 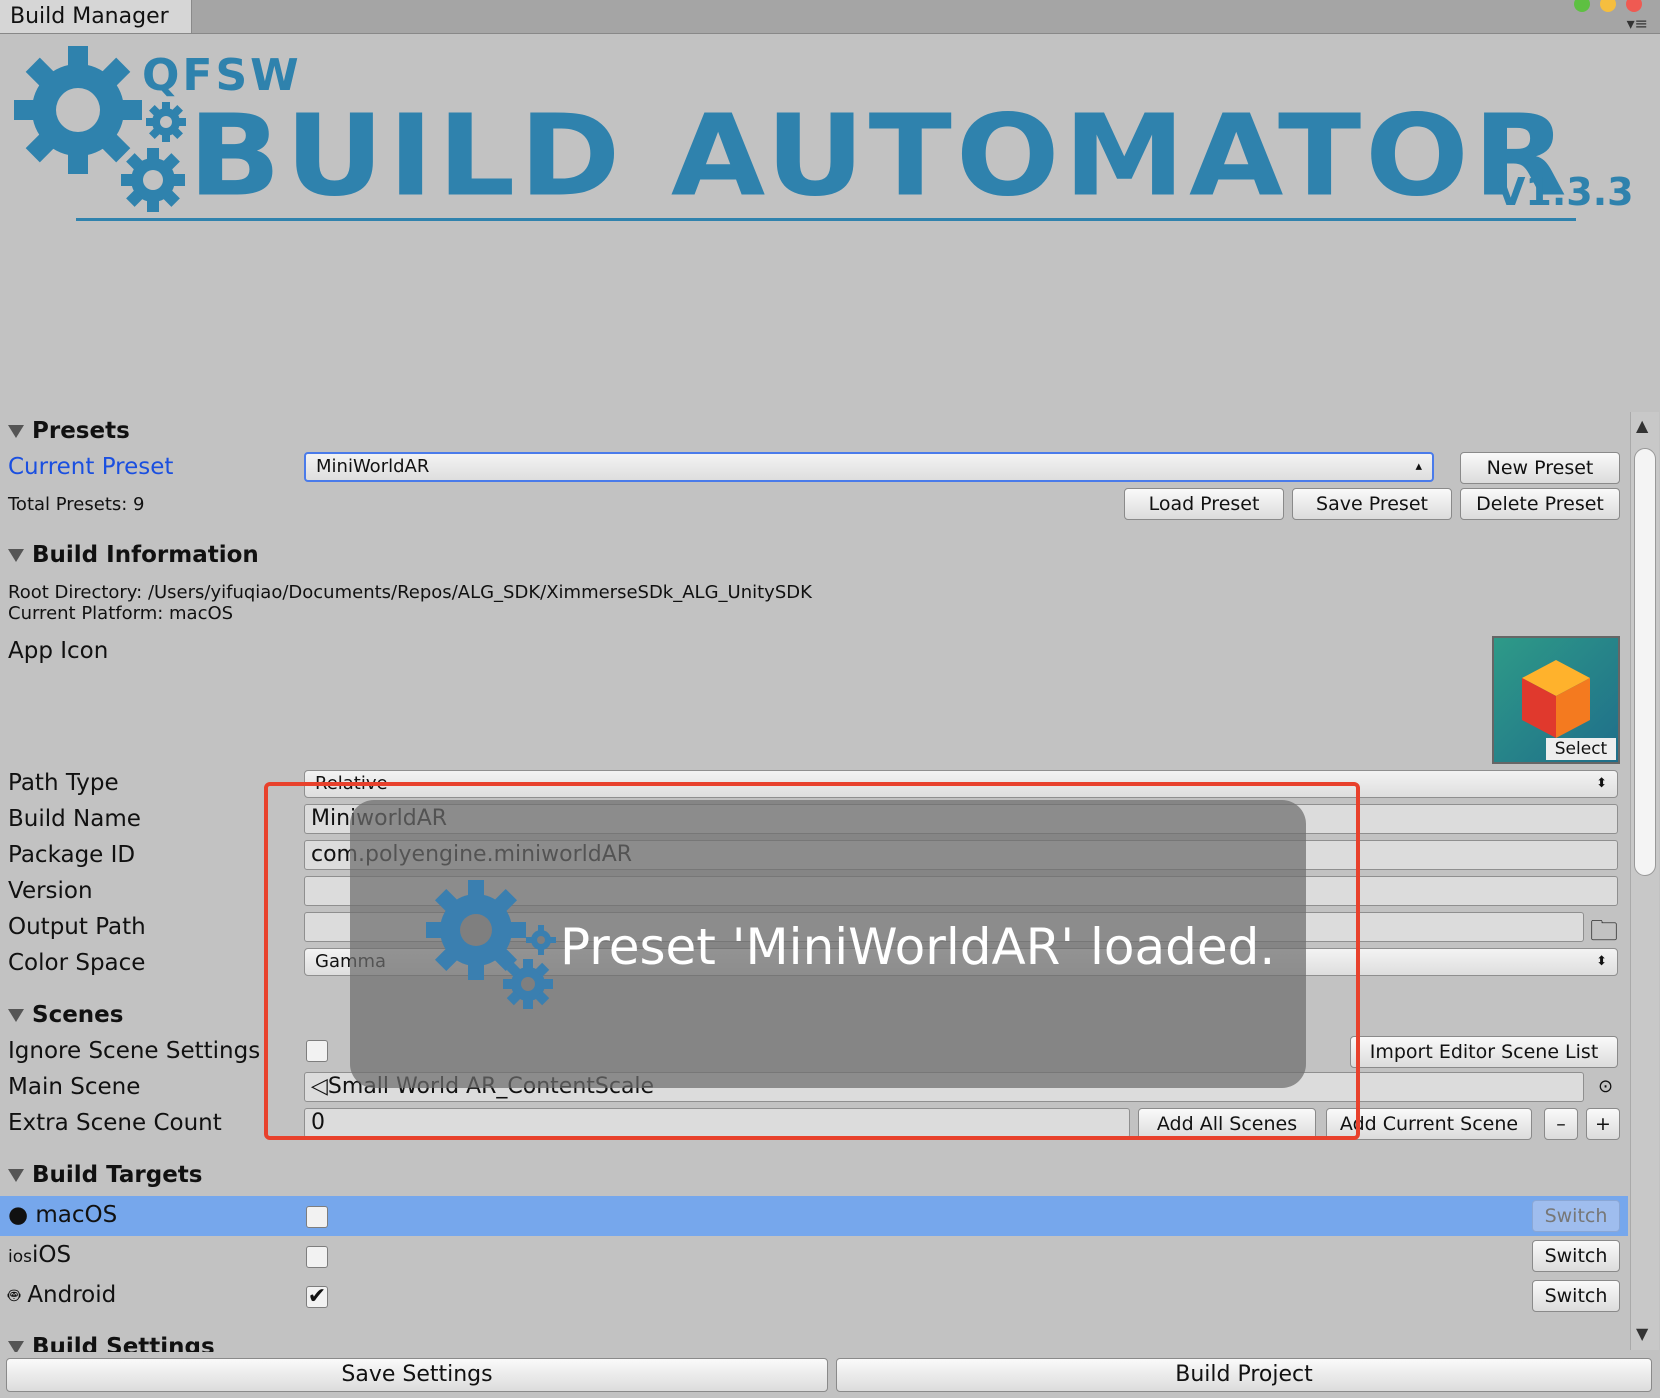 What do you see at coordinates (74, 819) in the screenshot?
I see `build-name-label: Build Name` at bounding box center [74, 819].